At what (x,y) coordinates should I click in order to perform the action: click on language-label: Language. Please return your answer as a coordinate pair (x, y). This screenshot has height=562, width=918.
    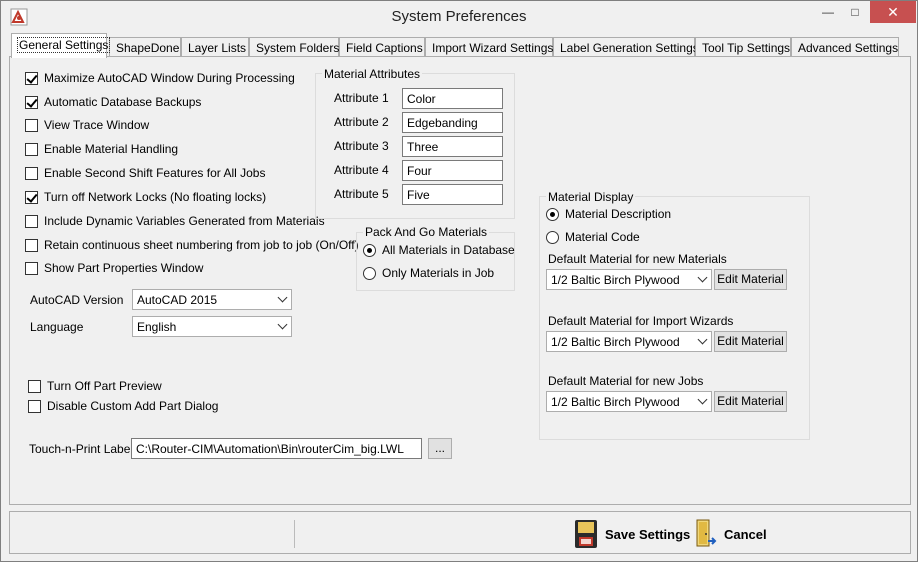
    Looking at the image, I should click on (57, 327).